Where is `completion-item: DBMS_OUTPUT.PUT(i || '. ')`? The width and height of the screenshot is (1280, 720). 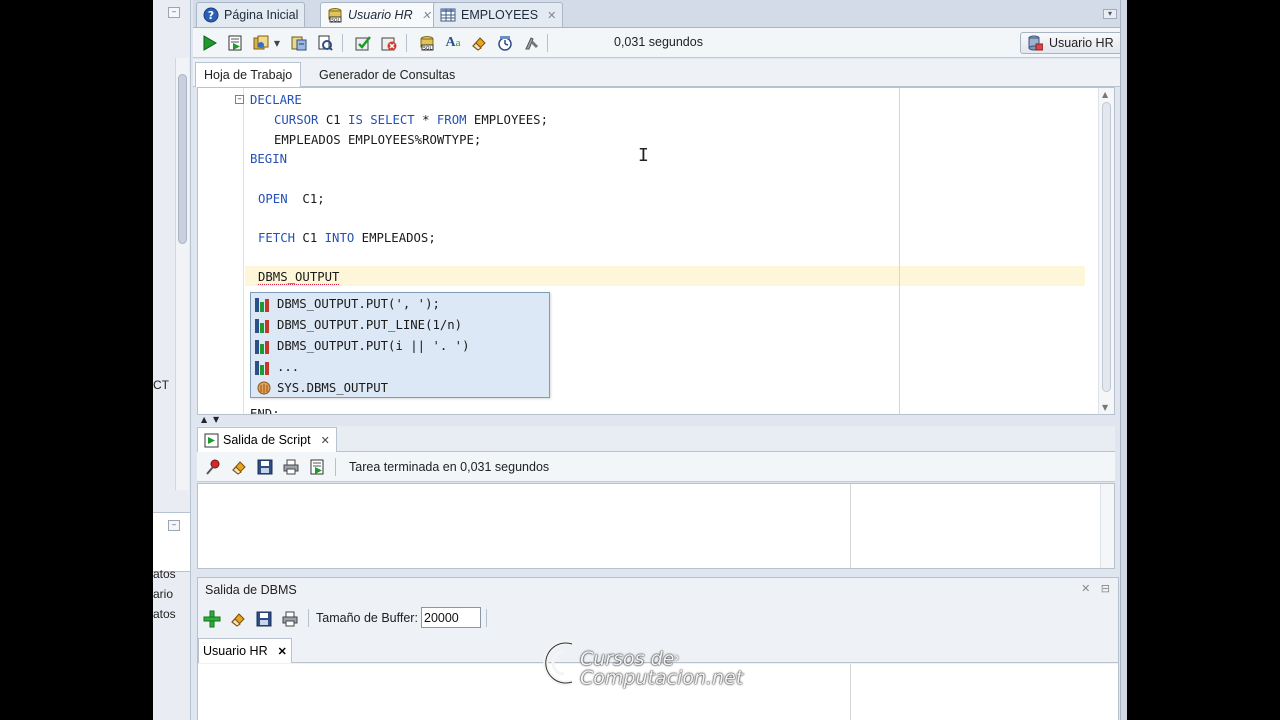 completion-item: DBMS_OUTPUT.PUT(i || '. ') is located at coordinates (362, 346).